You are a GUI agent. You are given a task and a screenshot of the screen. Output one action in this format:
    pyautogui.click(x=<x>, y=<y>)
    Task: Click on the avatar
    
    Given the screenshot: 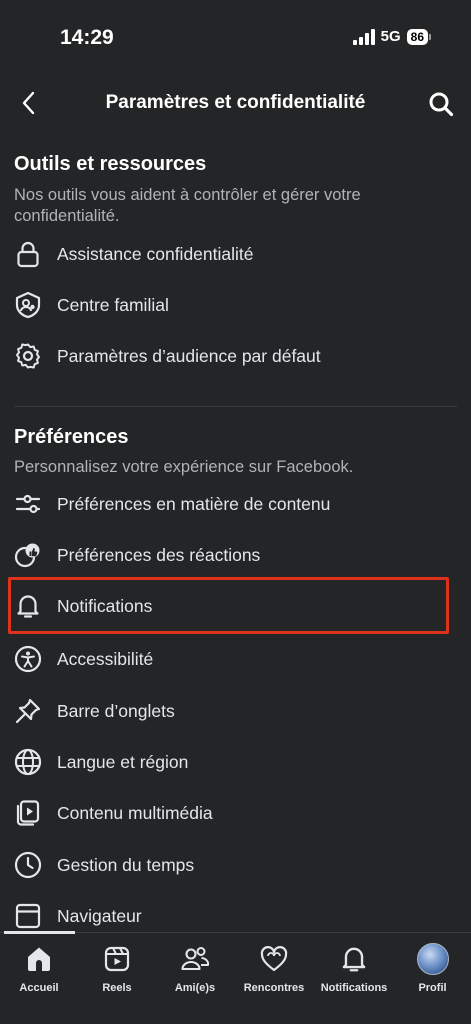 What is the action you would take?
    pyautogui.click(x=432, y=959)
    